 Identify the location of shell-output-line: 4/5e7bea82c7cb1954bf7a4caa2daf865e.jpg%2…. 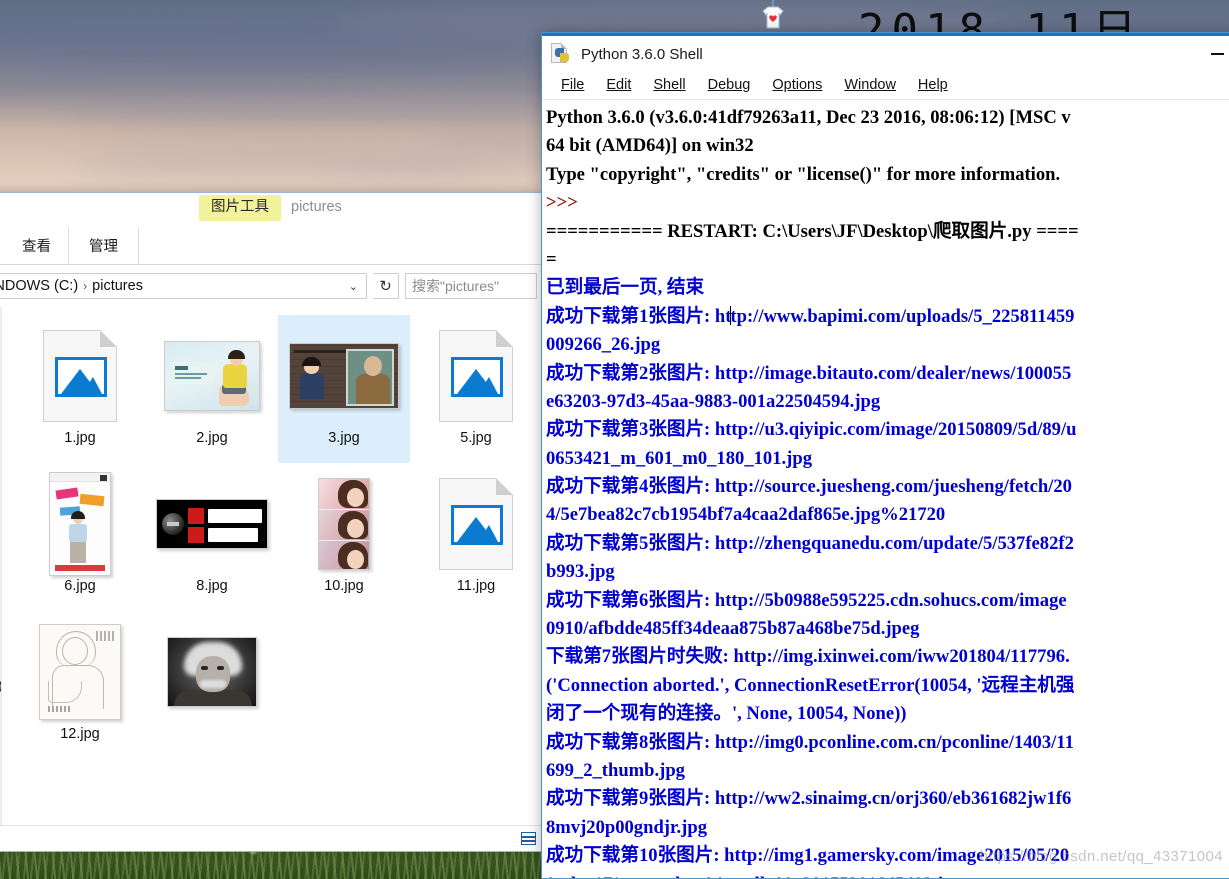
(746, 515).